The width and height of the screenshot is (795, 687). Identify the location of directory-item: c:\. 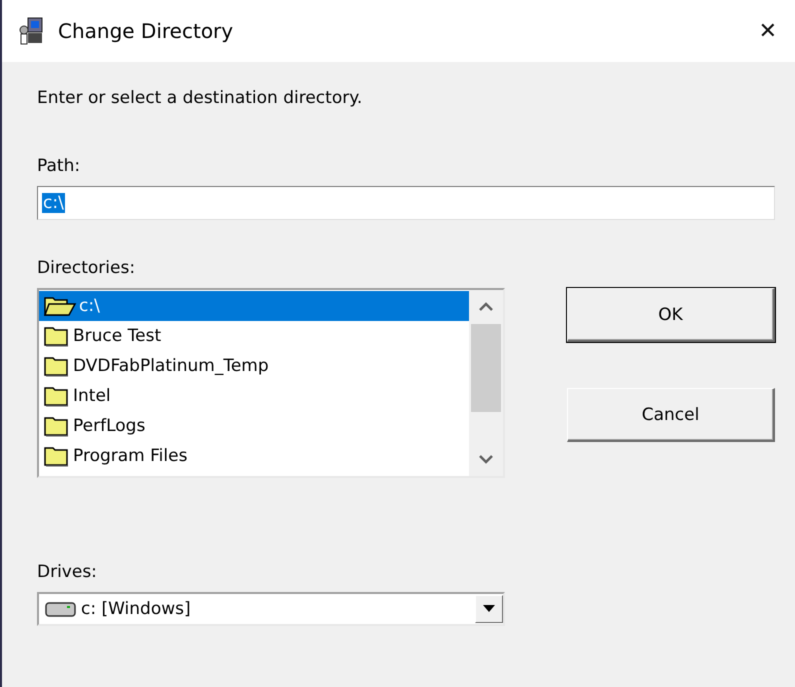
(254, 306).